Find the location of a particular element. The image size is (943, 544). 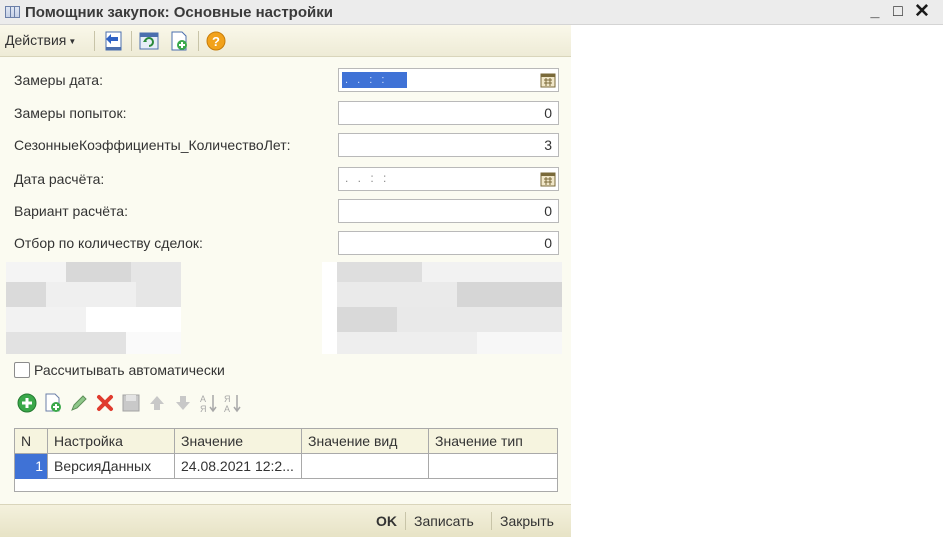

calc-variant-label: Вариант расчёта: is located at coordinates (71, 211).